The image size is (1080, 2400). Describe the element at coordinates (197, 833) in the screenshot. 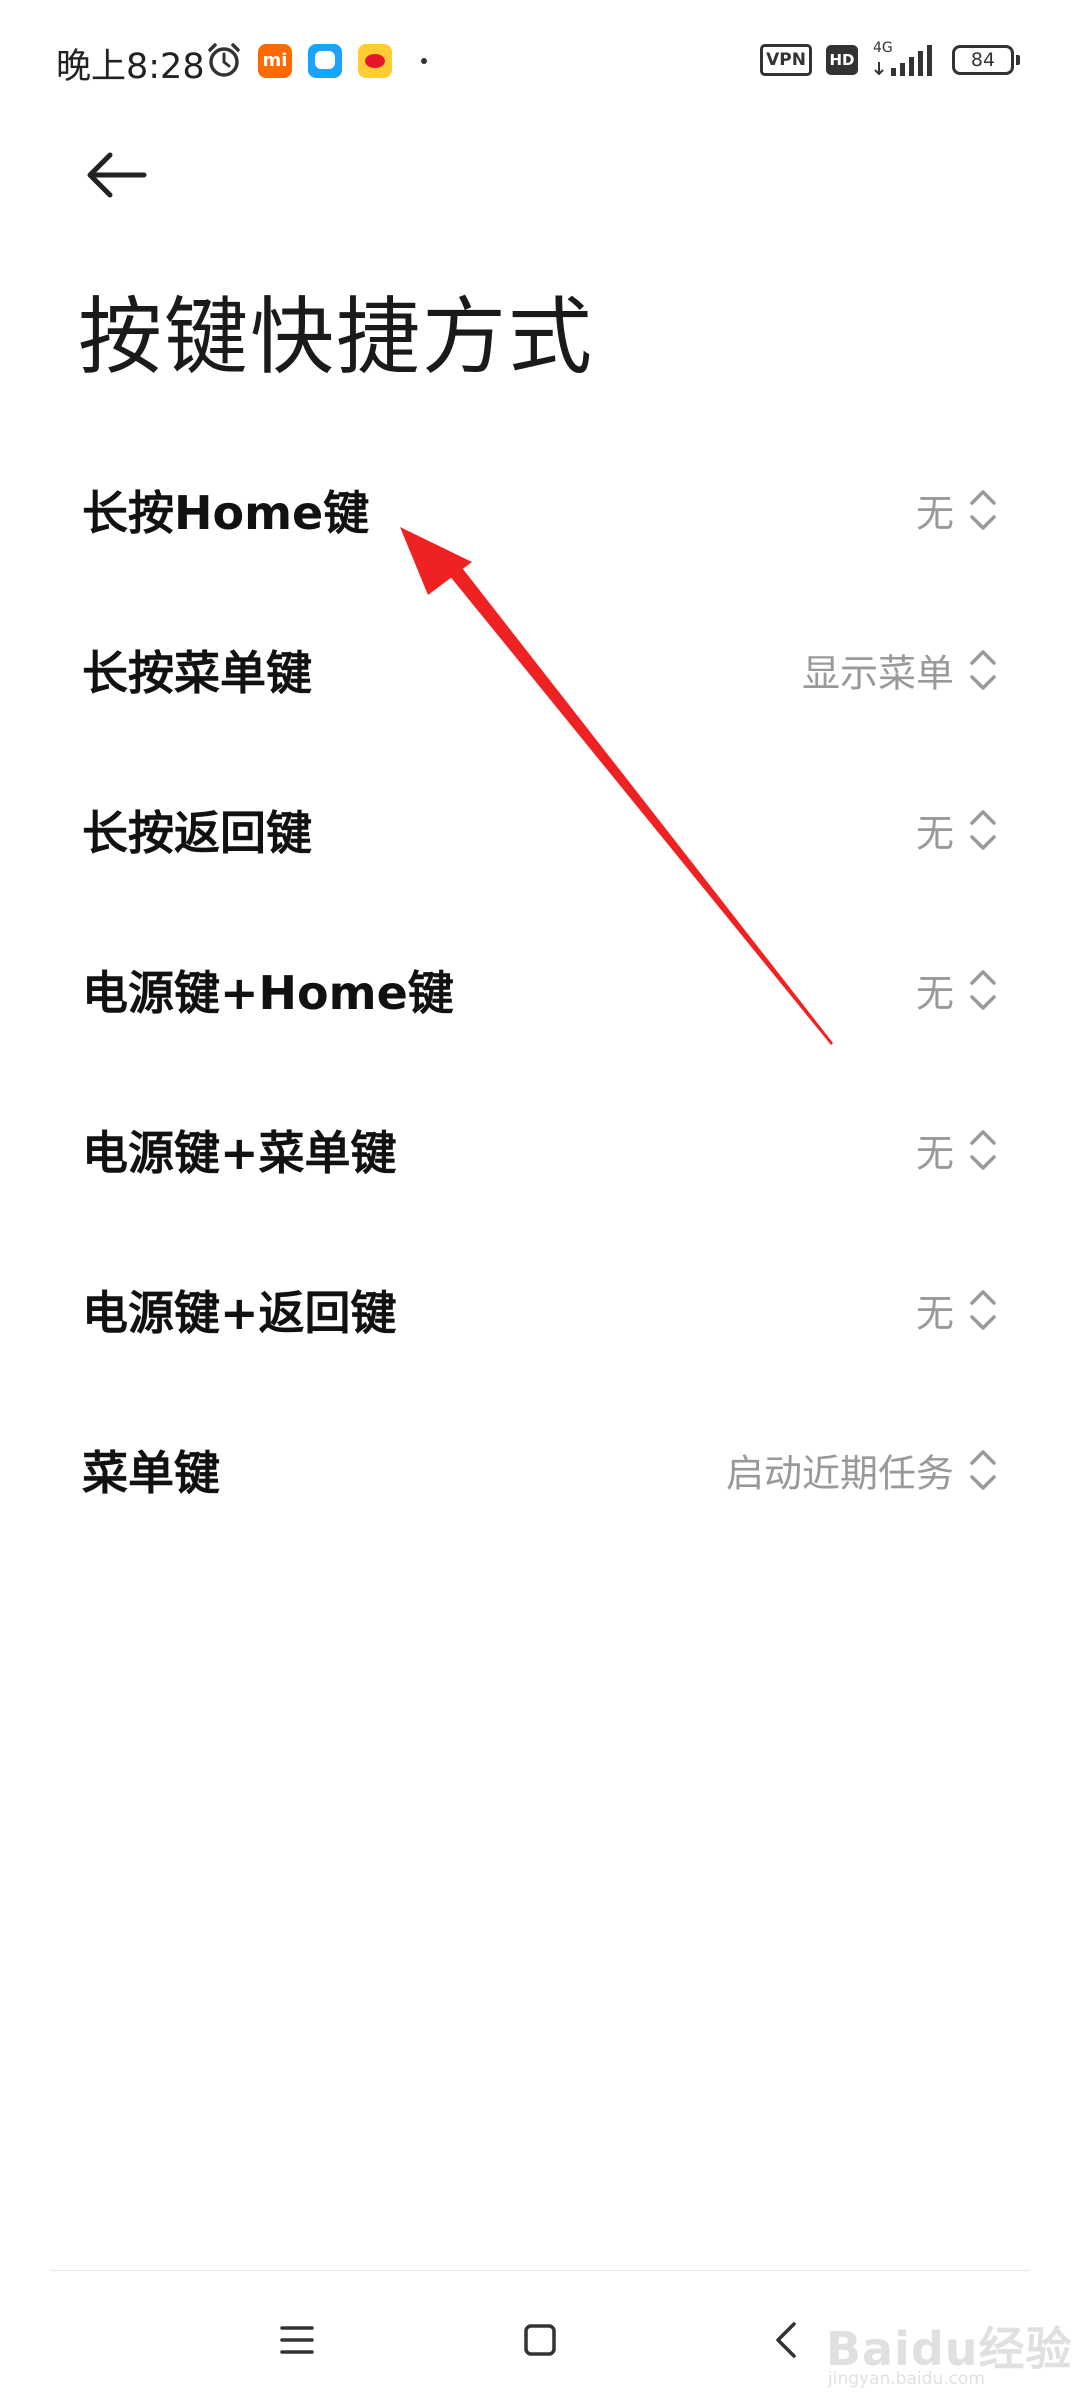

I see `setting-label: 长按返回键` at that location.